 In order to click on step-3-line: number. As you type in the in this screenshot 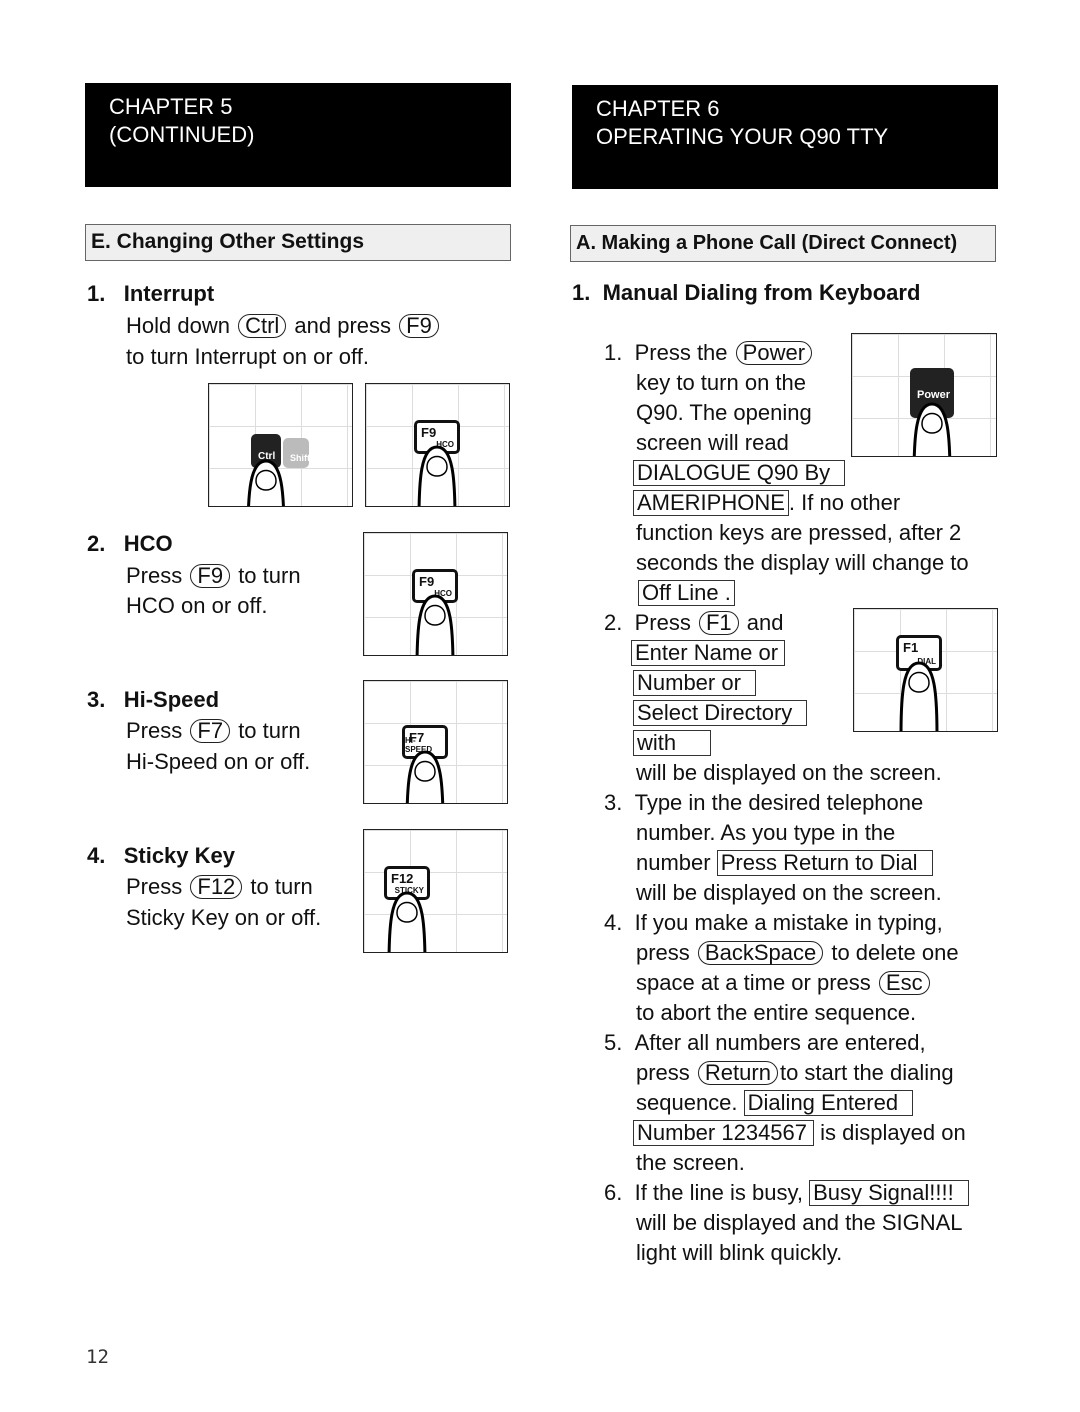, I will do `click(766, 832)`.